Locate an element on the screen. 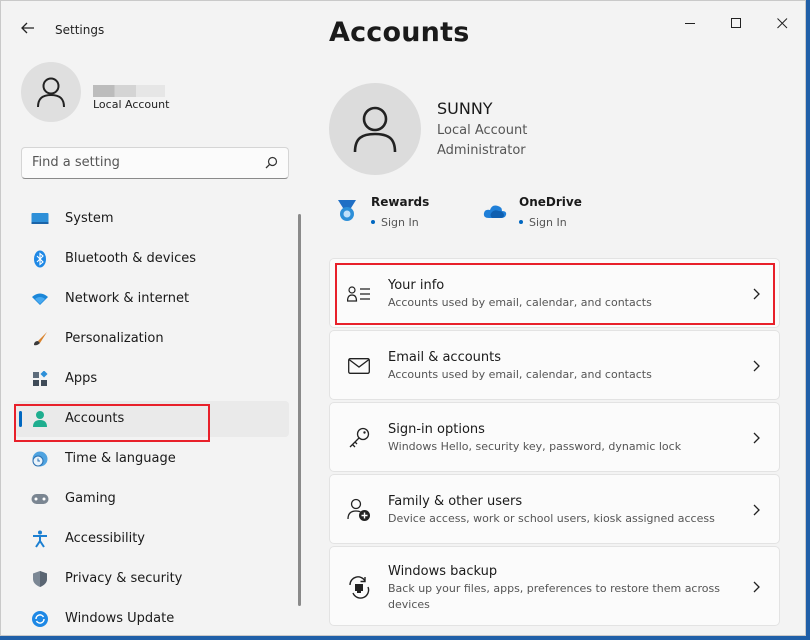 This screenshot has height=640, width=810. search-box is located at coordinates (155, 163).